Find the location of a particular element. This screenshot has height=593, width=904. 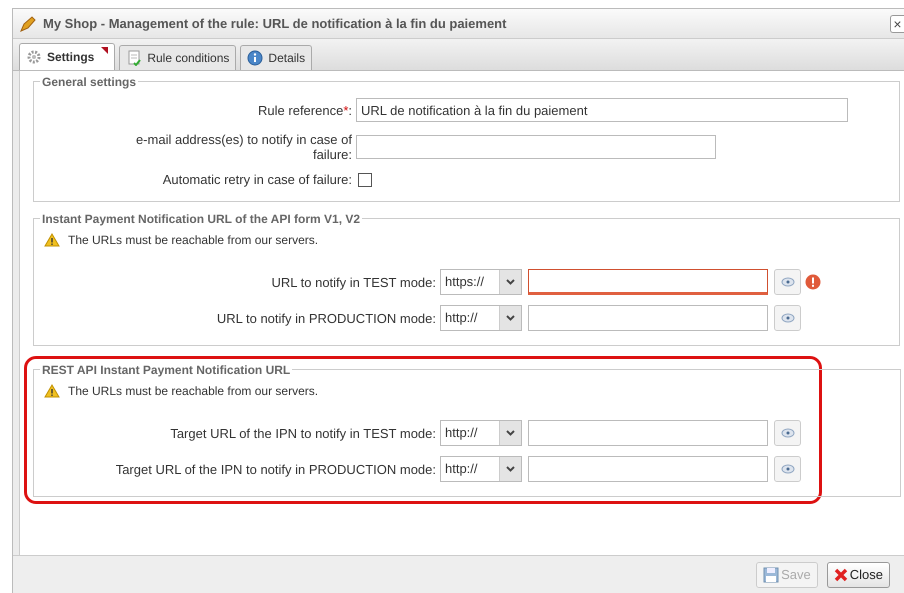

field-label: Target URL of the IPN to notify in PRODUCTION mode: is located at coordinates (275, 469).